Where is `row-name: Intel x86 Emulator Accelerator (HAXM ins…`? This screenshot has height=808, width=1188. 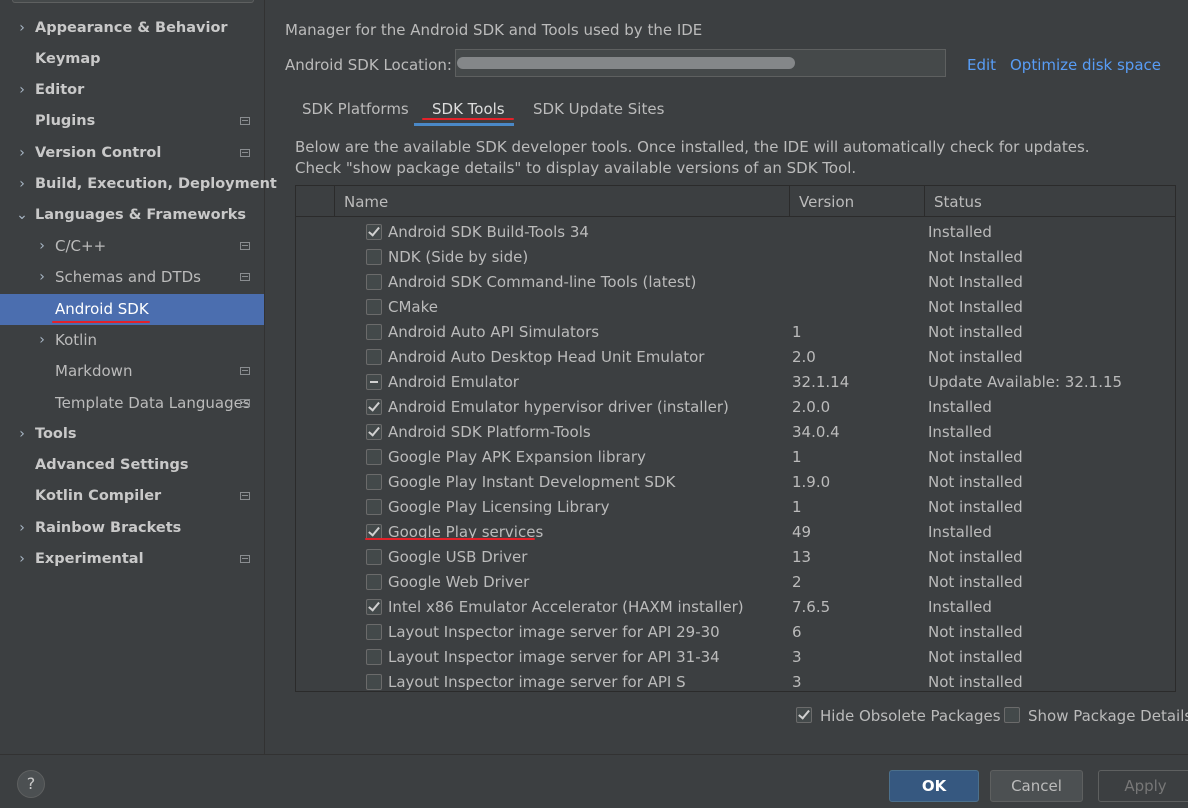
row-name: Intel x86 Emulator Accelerator (HAXM ins… is located at coordinates (566, 607).